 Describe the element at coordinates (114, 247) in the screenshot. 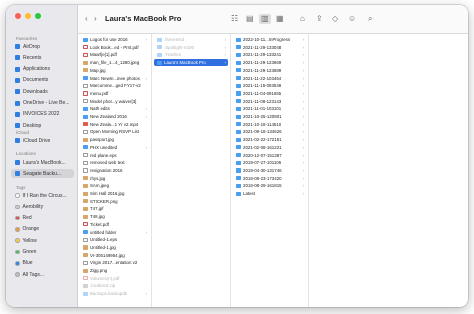

I see `list-item: Untitled-1.jpg` at that location.